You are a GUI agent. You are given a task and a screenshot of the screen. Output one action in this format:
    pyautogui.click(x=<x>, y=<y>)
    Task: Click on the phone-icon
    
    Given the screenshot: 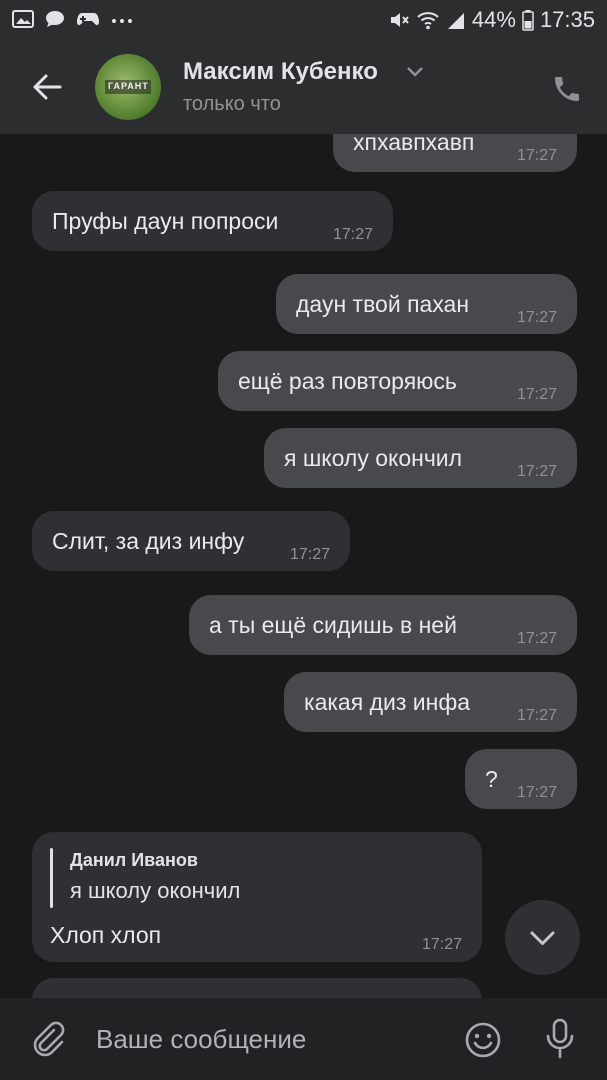 What is the action you would take?
    pyautogui.click(x=567, y=89)
    